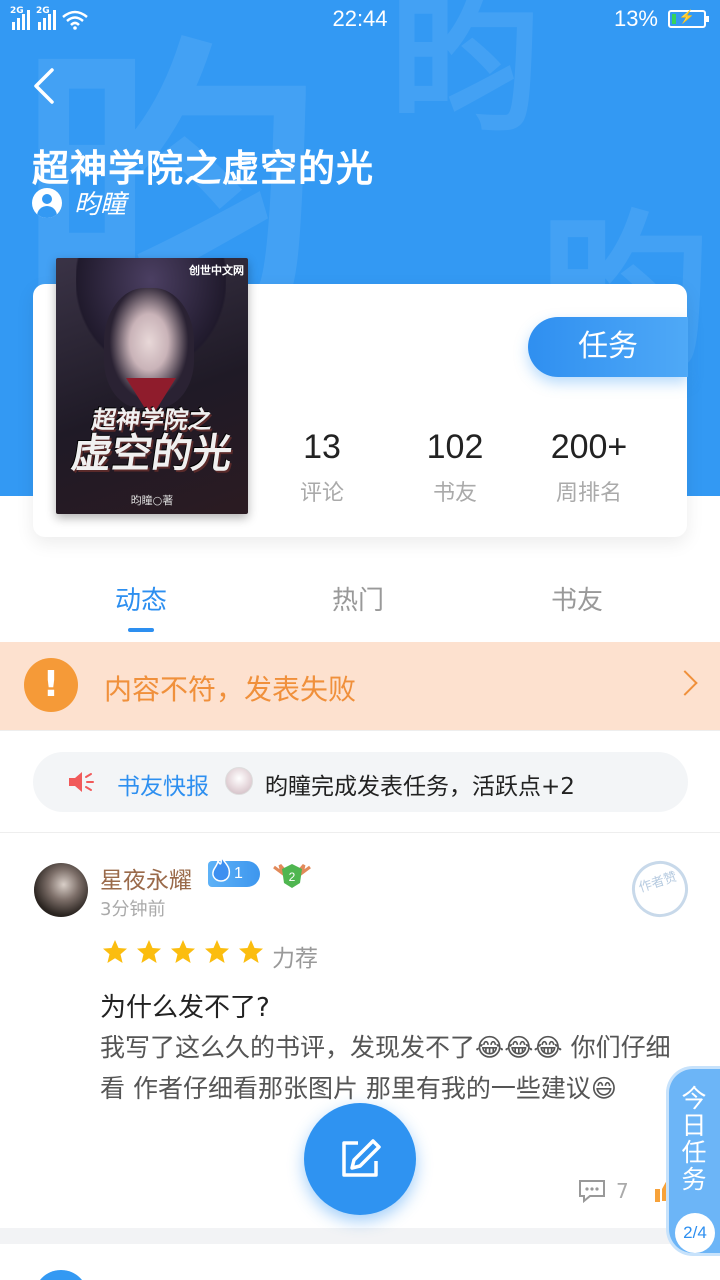  I want to click on rating-label: 力荐, so click(295, 959).